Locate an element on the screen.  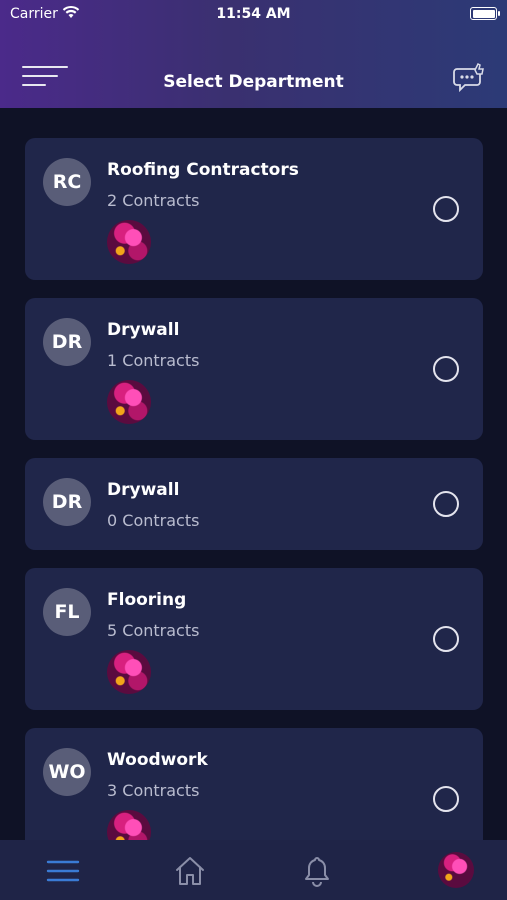
department-name: Flooring is located at coordinates (147, 600).